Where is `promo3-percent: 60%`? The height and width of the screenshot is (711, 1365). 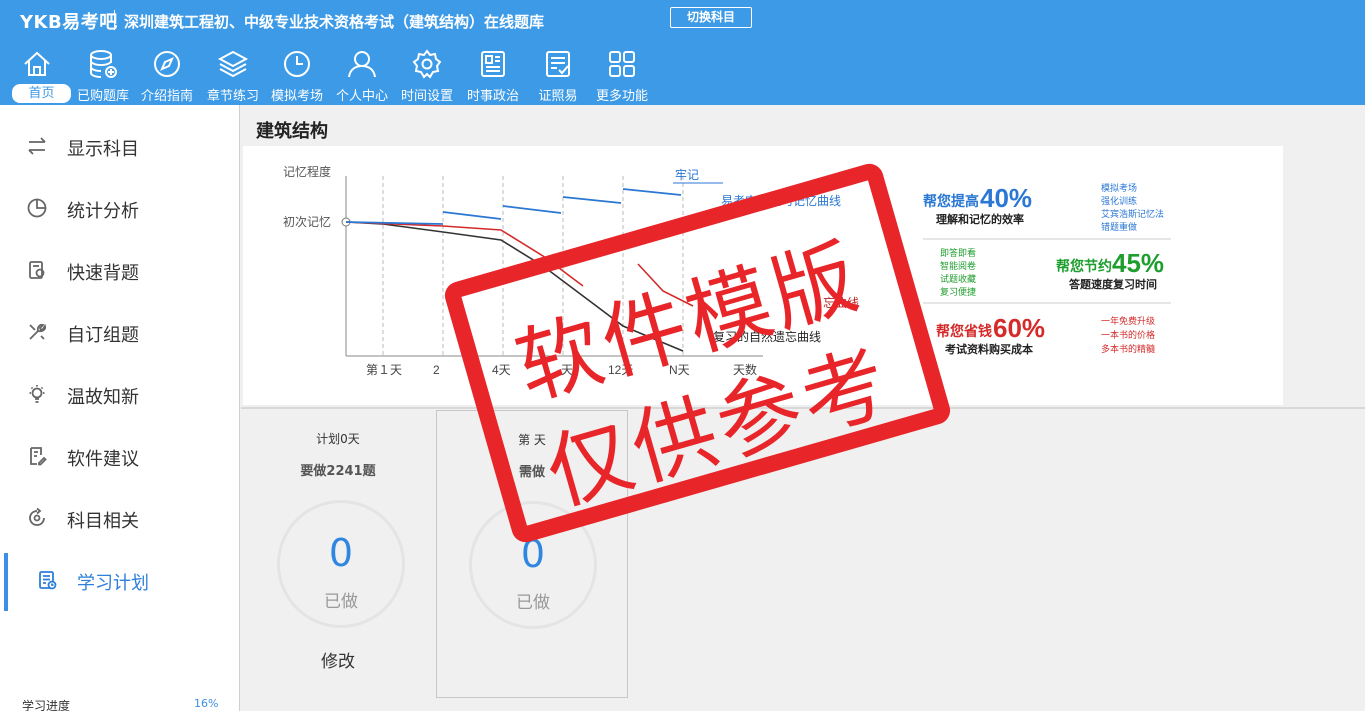 promo3-percent: 60% is located at coordinates (1019, 328).